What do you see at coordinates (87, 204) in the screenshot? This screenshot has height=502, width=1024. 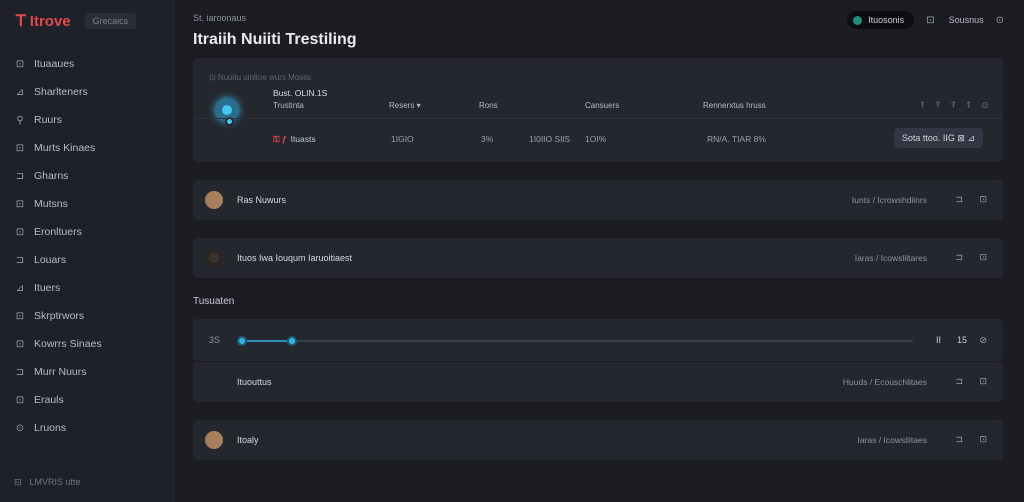 I see `sidebar-item-6: ⊡ Mutsns` at bounding box center [87, 204].